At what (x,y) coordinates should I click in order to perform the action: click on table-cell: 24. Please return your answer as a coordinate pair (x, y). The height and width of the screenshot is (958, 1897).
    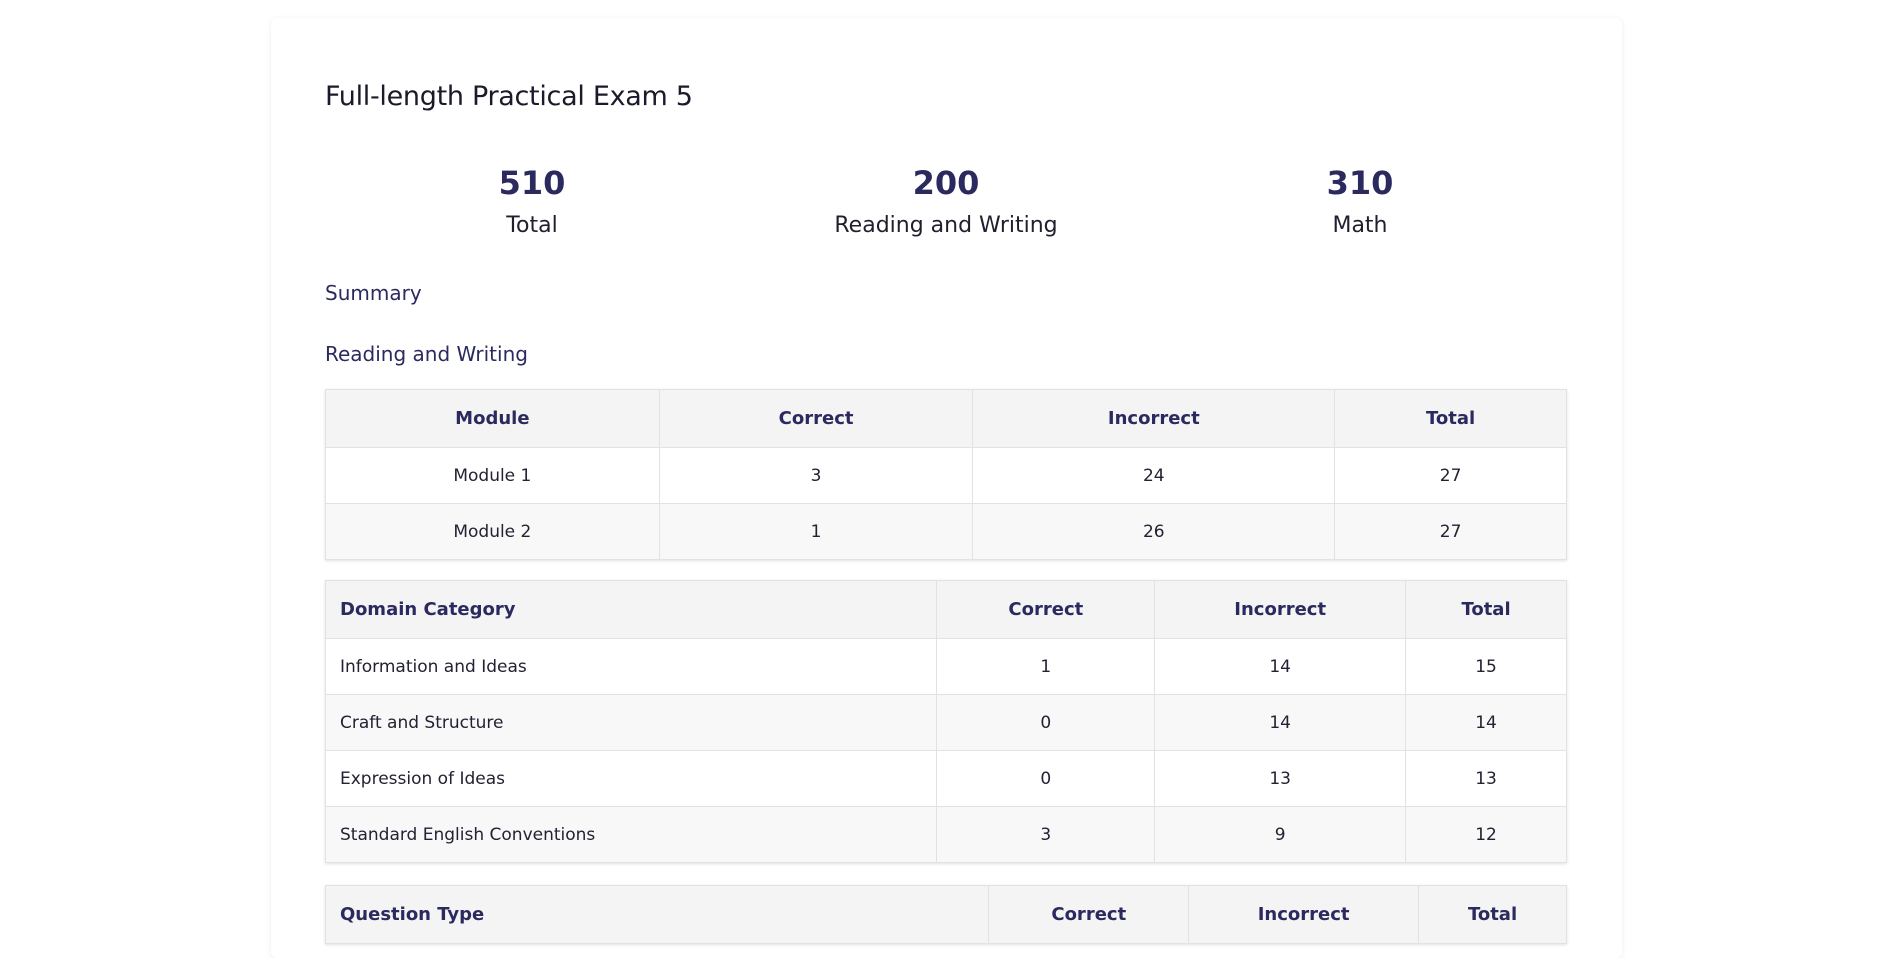
    Looking at the image, I should click on (1154, 475).